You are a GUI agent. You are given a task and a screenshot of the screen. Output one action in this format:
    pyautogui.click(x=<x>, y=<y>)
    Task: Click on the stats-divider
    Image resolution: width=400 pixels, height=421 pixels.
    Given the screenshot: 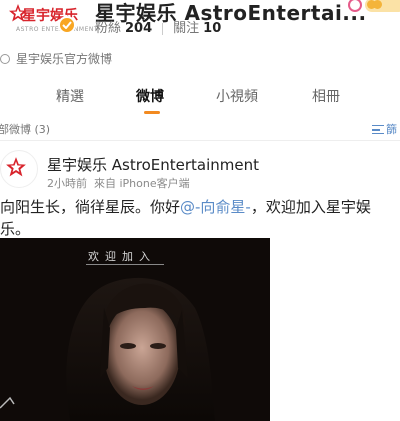 What is the action you would take?
    pyautogui.click(x=163, y=28)
    